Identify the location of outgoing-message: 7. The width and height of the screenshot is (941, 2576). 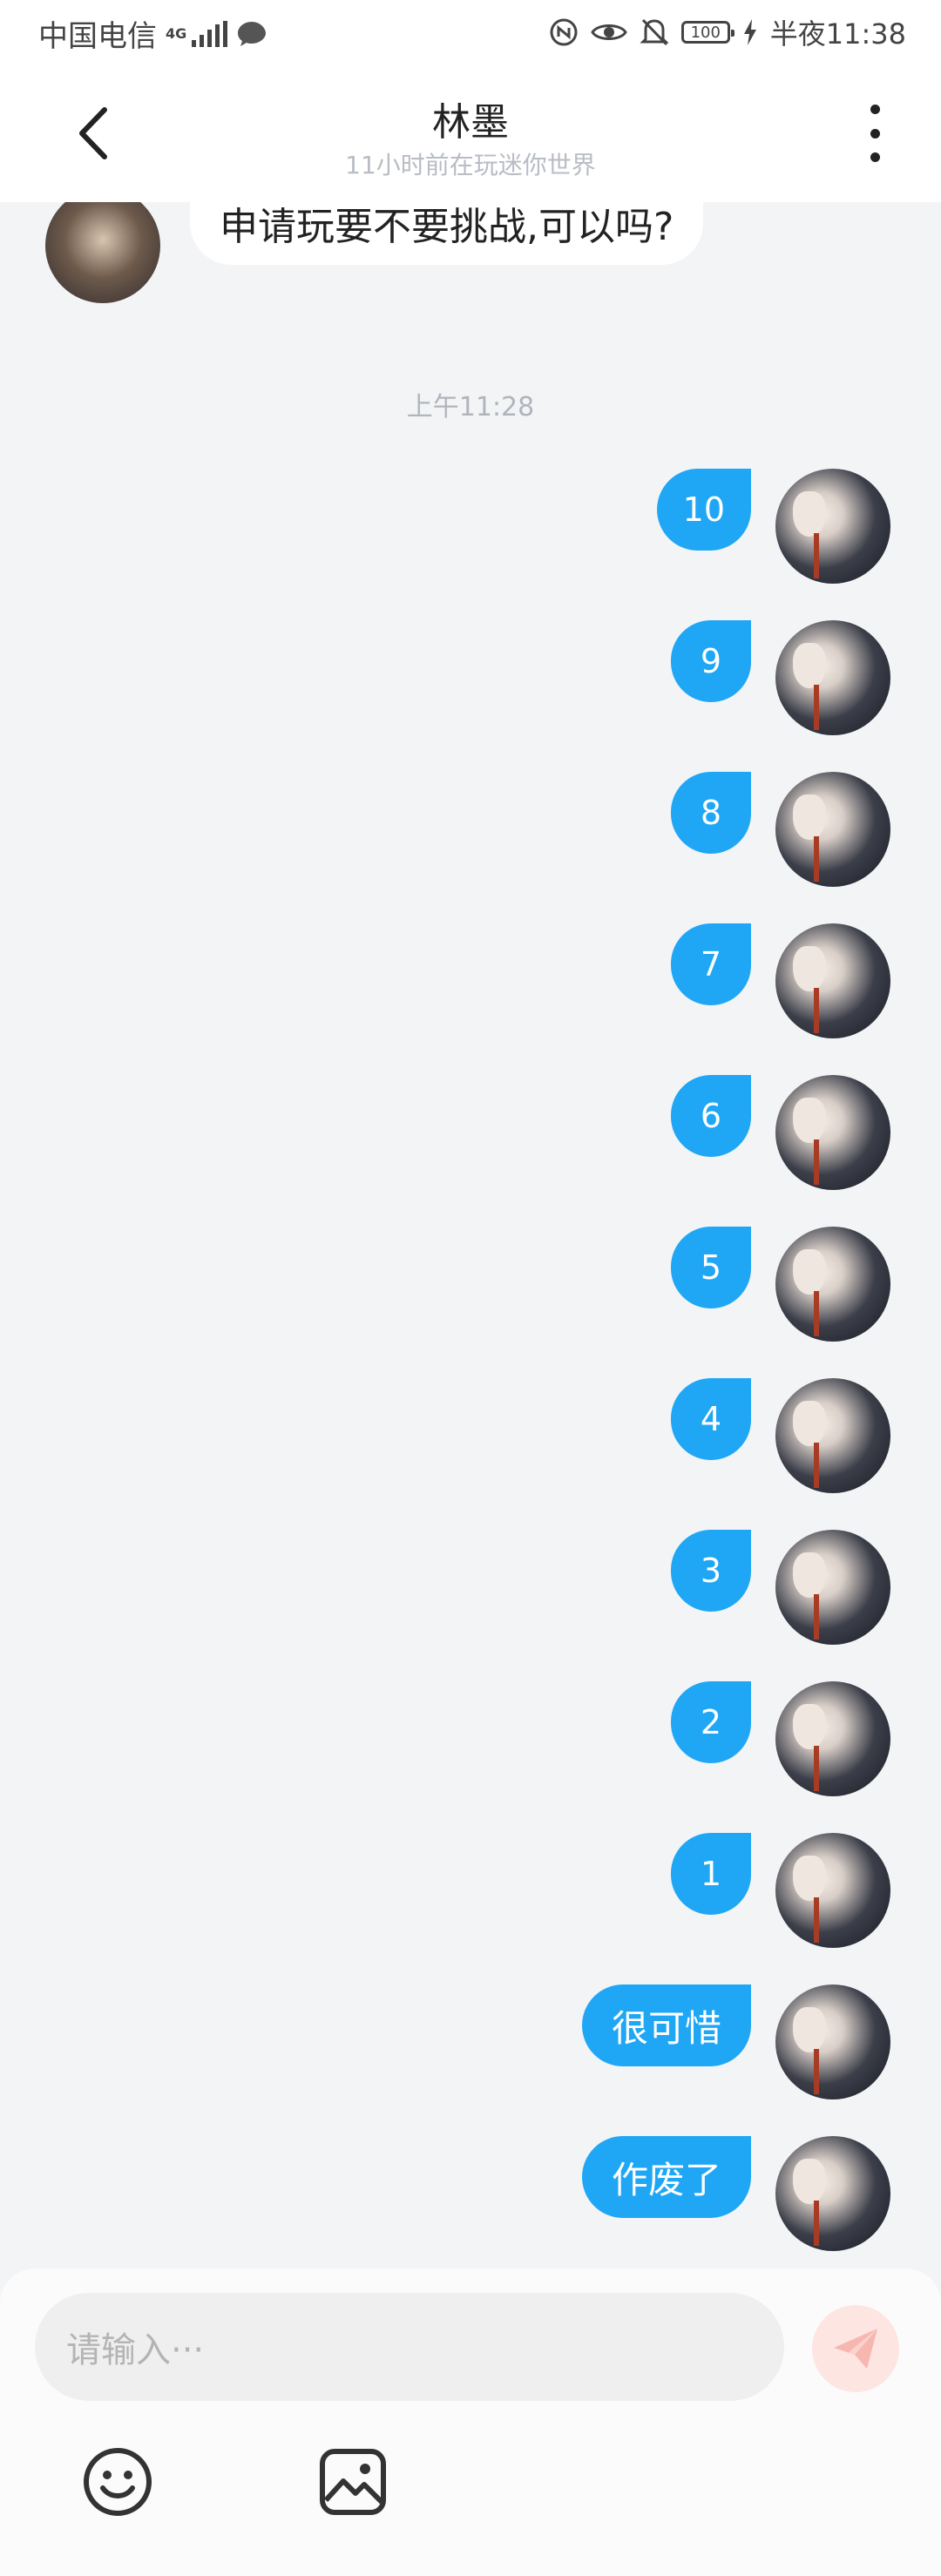
(711, 964).